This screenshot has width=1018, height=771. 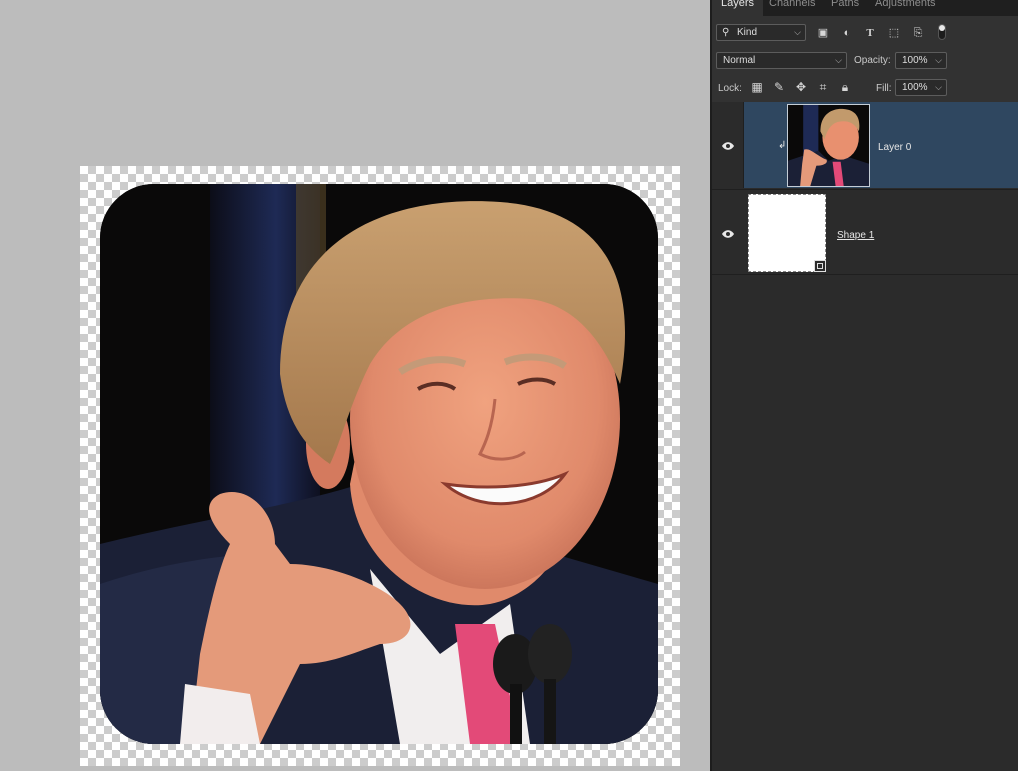 I want to click on panel-tab-bar: Layers Channels Paths Adjustments, so click(x=865, y=8).